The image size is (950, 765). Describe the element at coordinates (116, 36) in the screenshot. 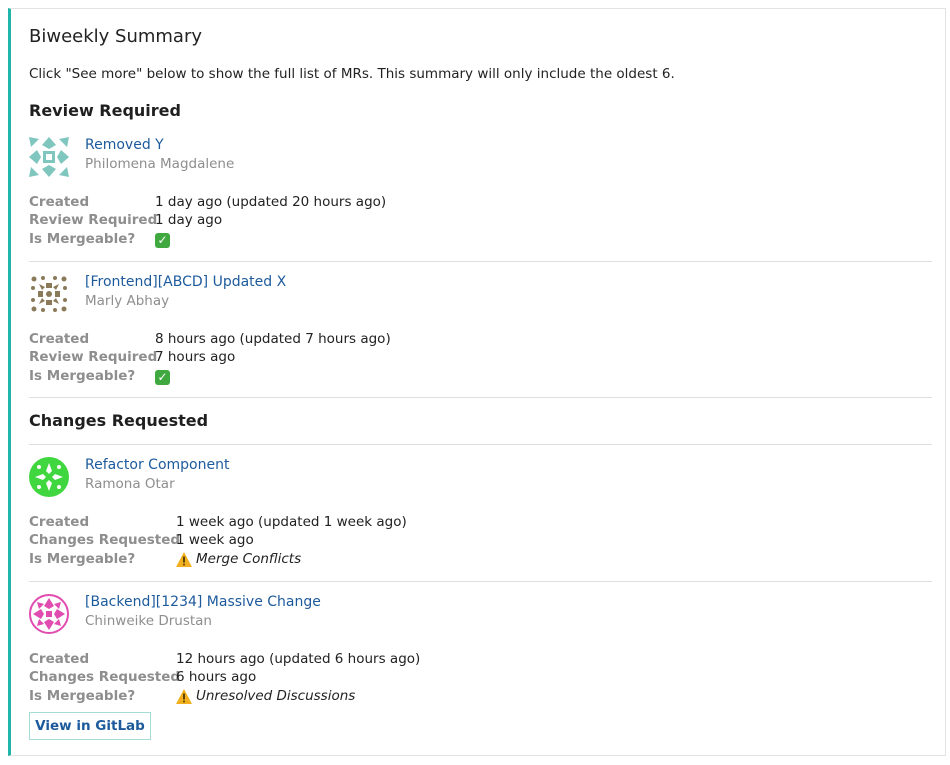

I see `summary-title: Biweekly Summary` at that location.